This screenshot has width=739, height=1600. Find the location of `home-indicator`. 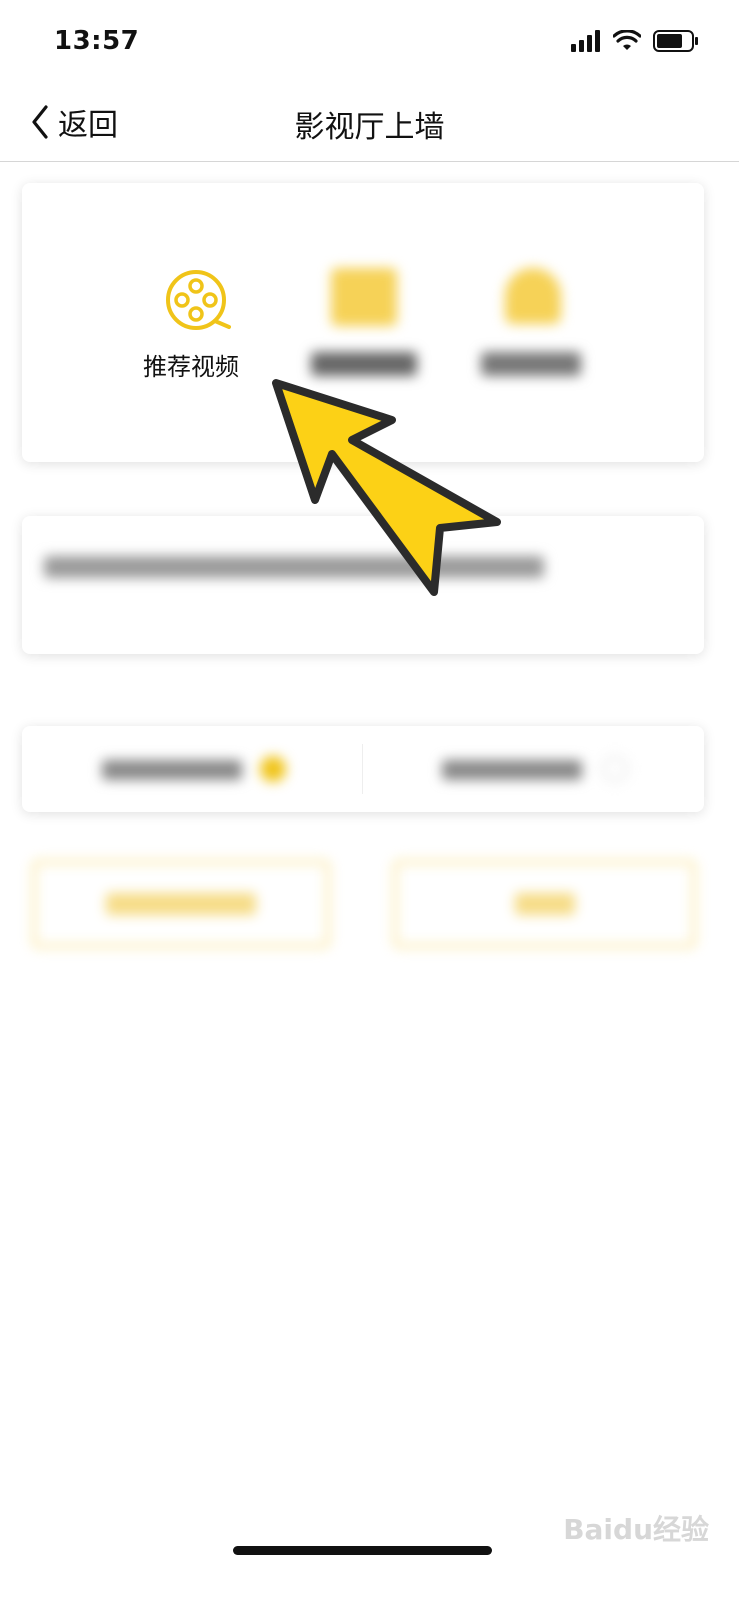

home-indicator is located at coordinates (362, 1550).